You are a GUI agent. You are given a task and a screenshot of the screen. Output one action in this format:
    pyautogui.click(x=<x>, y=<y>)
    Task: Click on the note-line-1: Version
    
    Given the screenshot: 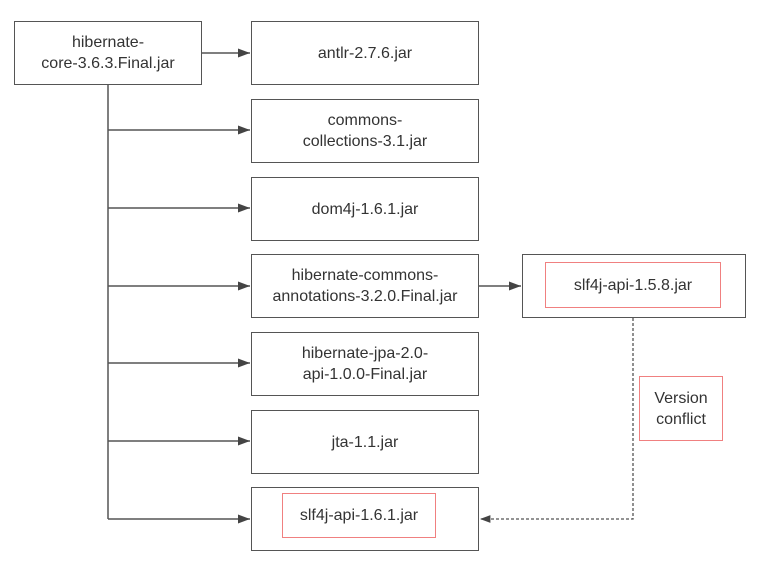 What is the action you would take?
    pyautogui.click(x=681, y=398)
    